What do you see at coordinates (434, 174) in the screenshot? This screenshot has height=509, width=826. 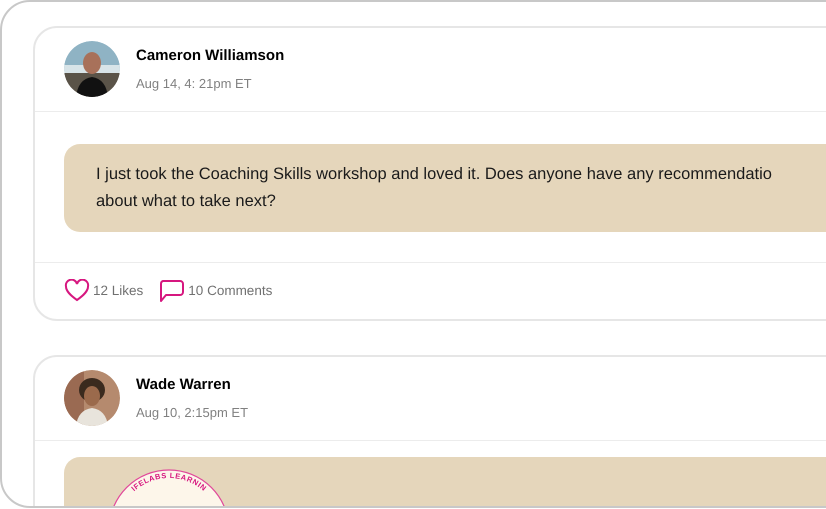 I see `message-text: I just took the Coaching Skills workshop and loved it. Does anyone have any recommendatio` at bounding box center [434, 174].